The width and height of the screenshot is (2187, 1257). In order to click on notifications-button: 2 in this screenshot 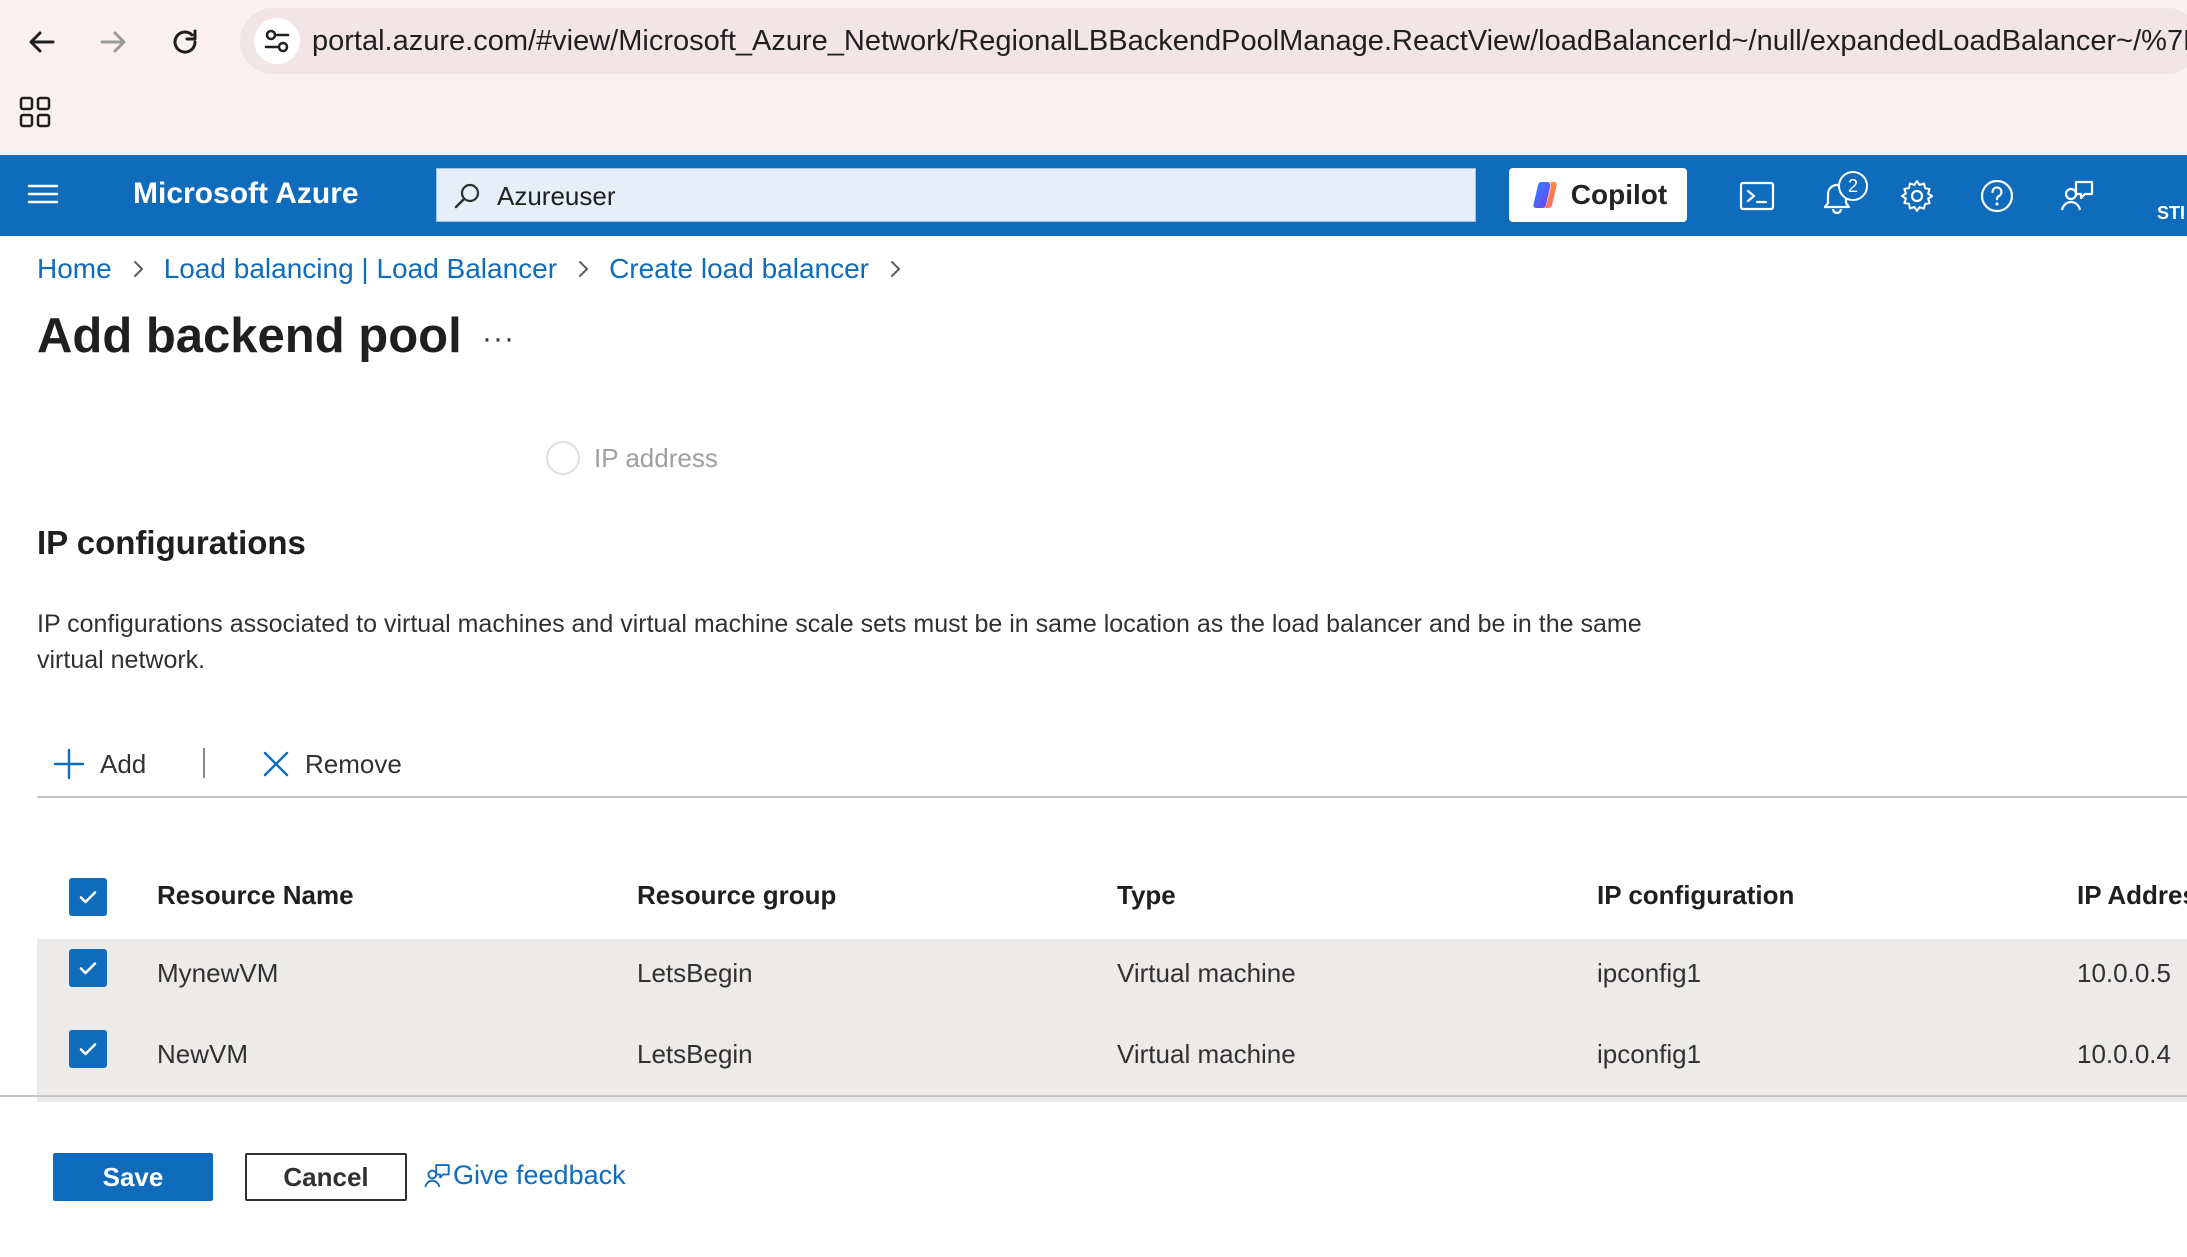, I will do `click(1841, 195)`.